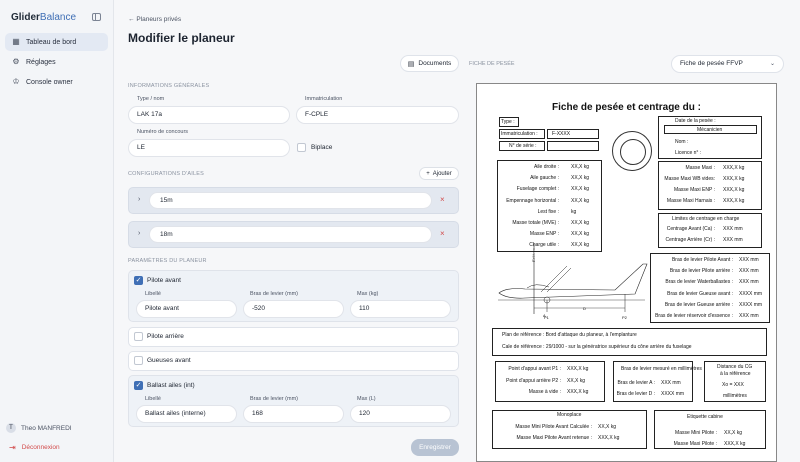 The height and width of the screenshot is (462, 800). I want to click on user-profile: T Theo MANFREDI, so click(39, 428).